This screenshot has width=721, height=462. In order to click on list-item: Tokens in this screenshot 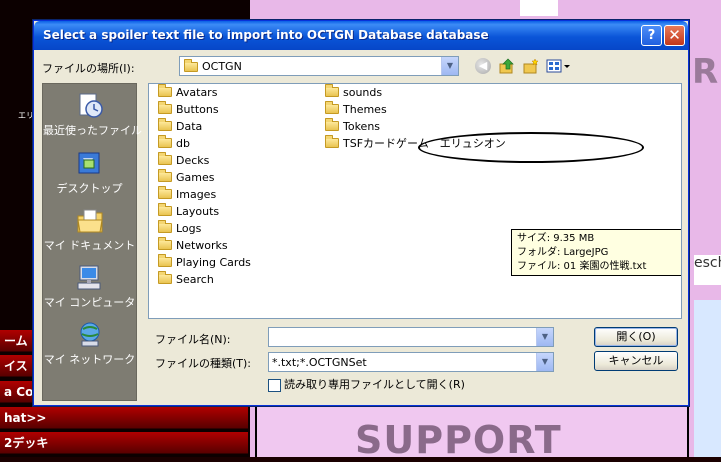, I will do `click(353, 126)`.